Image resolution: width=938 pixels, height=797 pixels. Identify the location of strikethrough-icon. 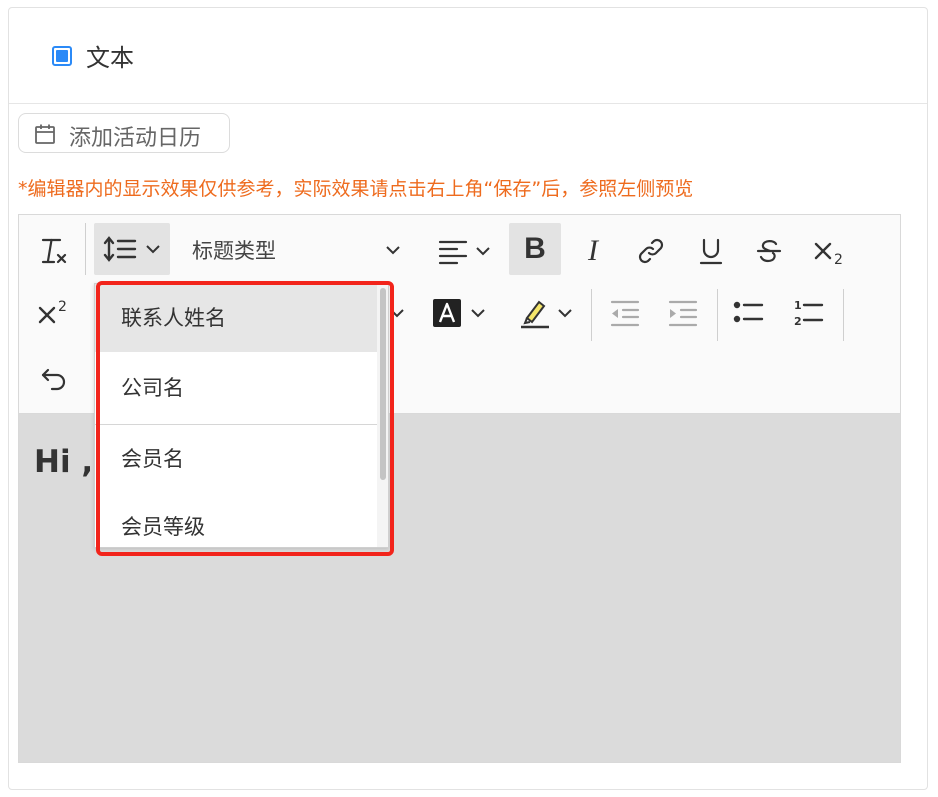
(769, 251).